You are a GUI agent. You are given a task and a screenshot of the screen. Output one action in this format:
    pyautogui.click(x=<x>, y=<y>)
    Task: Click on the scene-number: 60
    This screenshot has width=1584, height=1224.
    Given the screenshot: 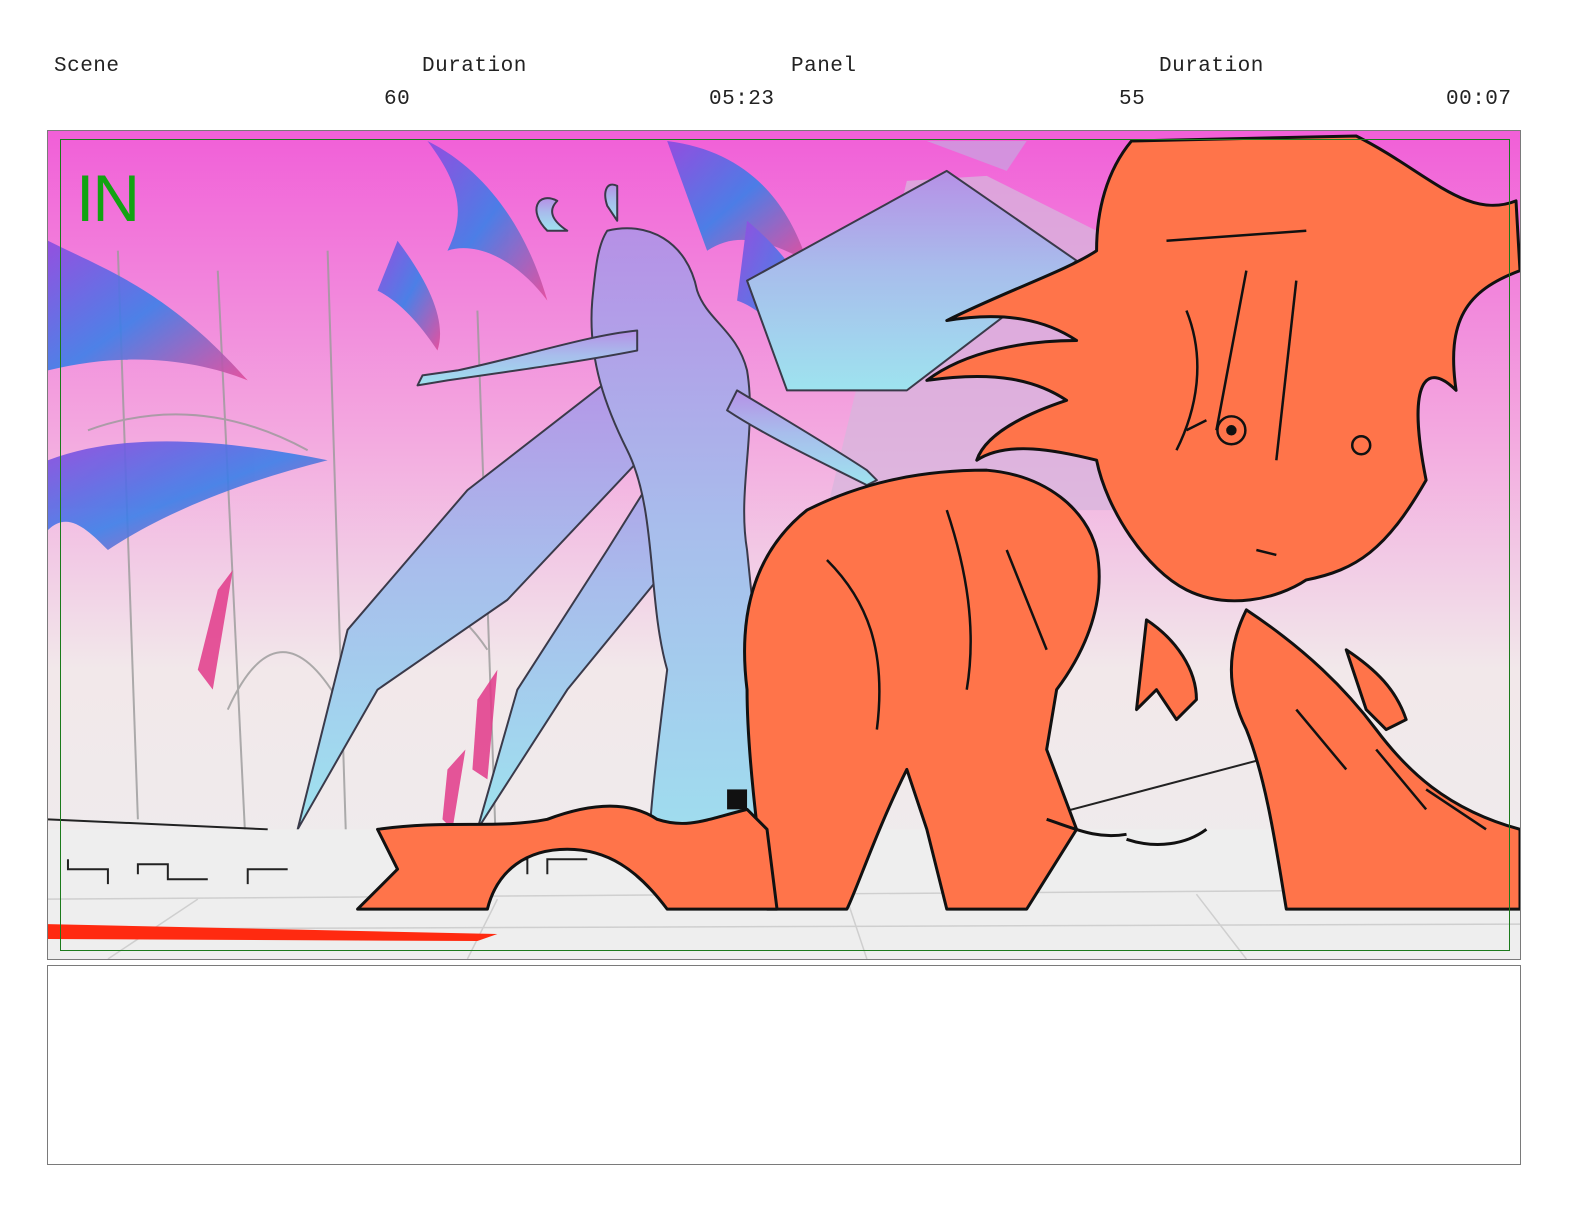 What is the action you would take?
    pyautogui.click(x=397, y=99)
    